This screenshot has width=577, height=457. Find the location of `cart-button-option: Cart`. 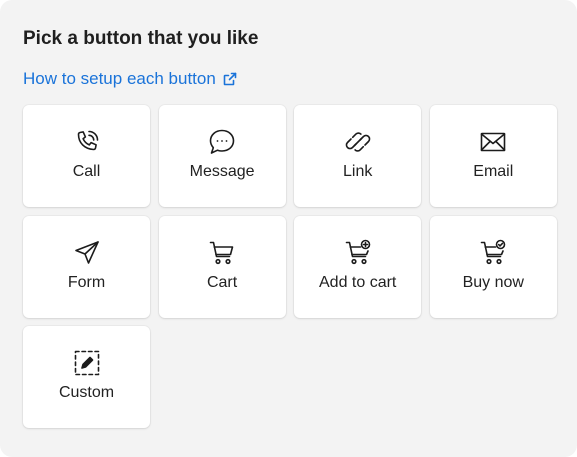

cart-button-option: Cart is located at coordinates (222, 266).